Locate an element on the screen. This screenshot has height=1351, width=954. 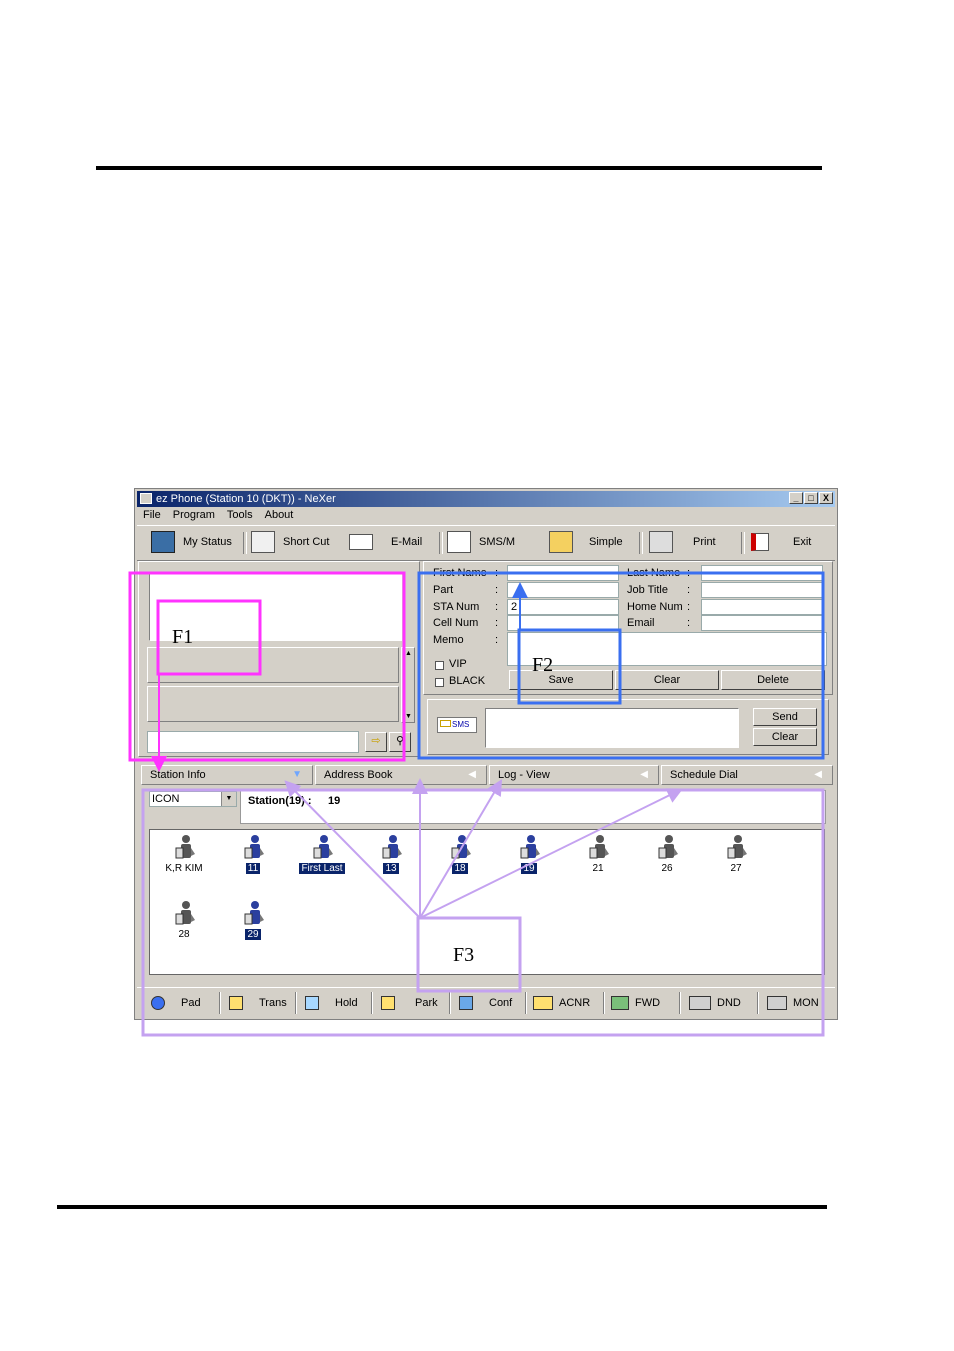
short-cut-button: Short Cut is located at coordinates (290, 542).